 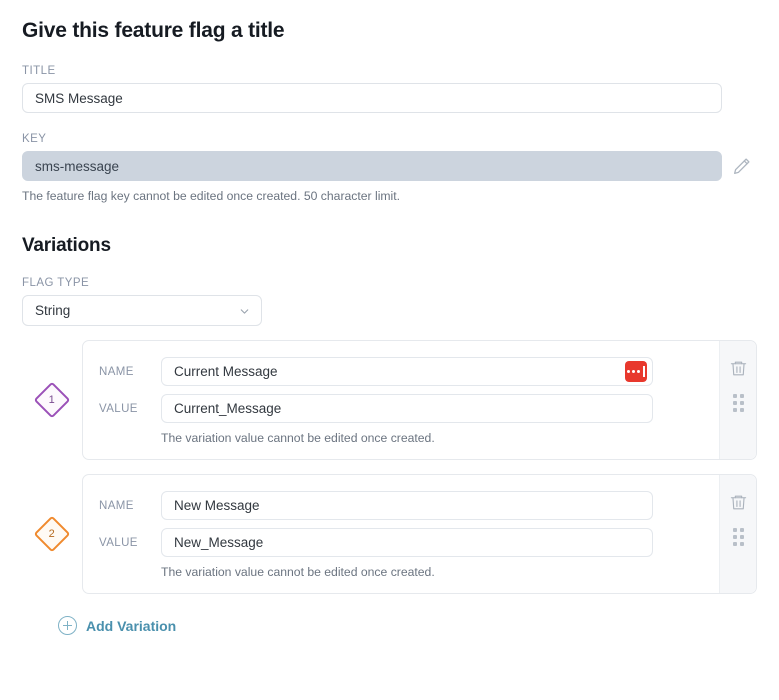 What do you see at coordinates (372, 166) in the screenshot?
I see `key-input` at bounding box center [372, 166].